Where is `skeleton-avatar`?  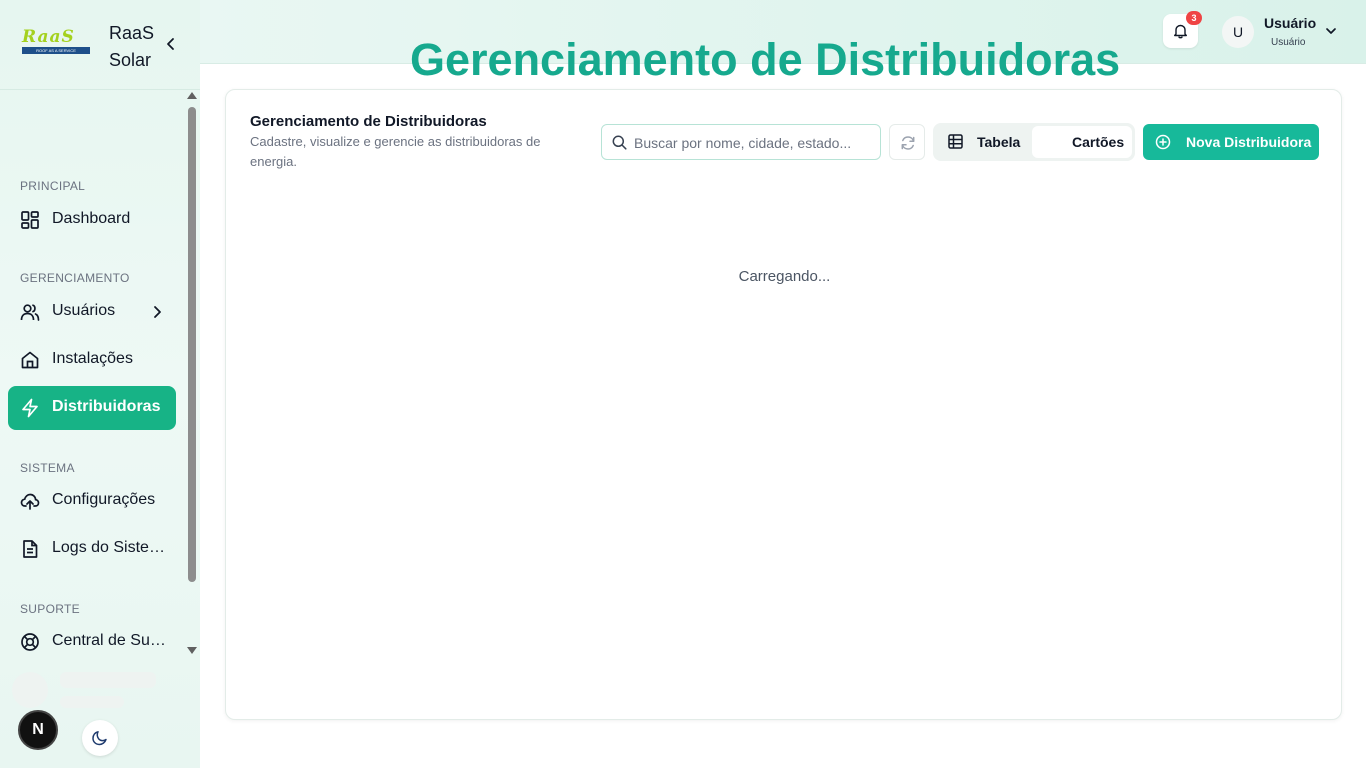
skeleton-avatar is located at coordinates (30, 690).